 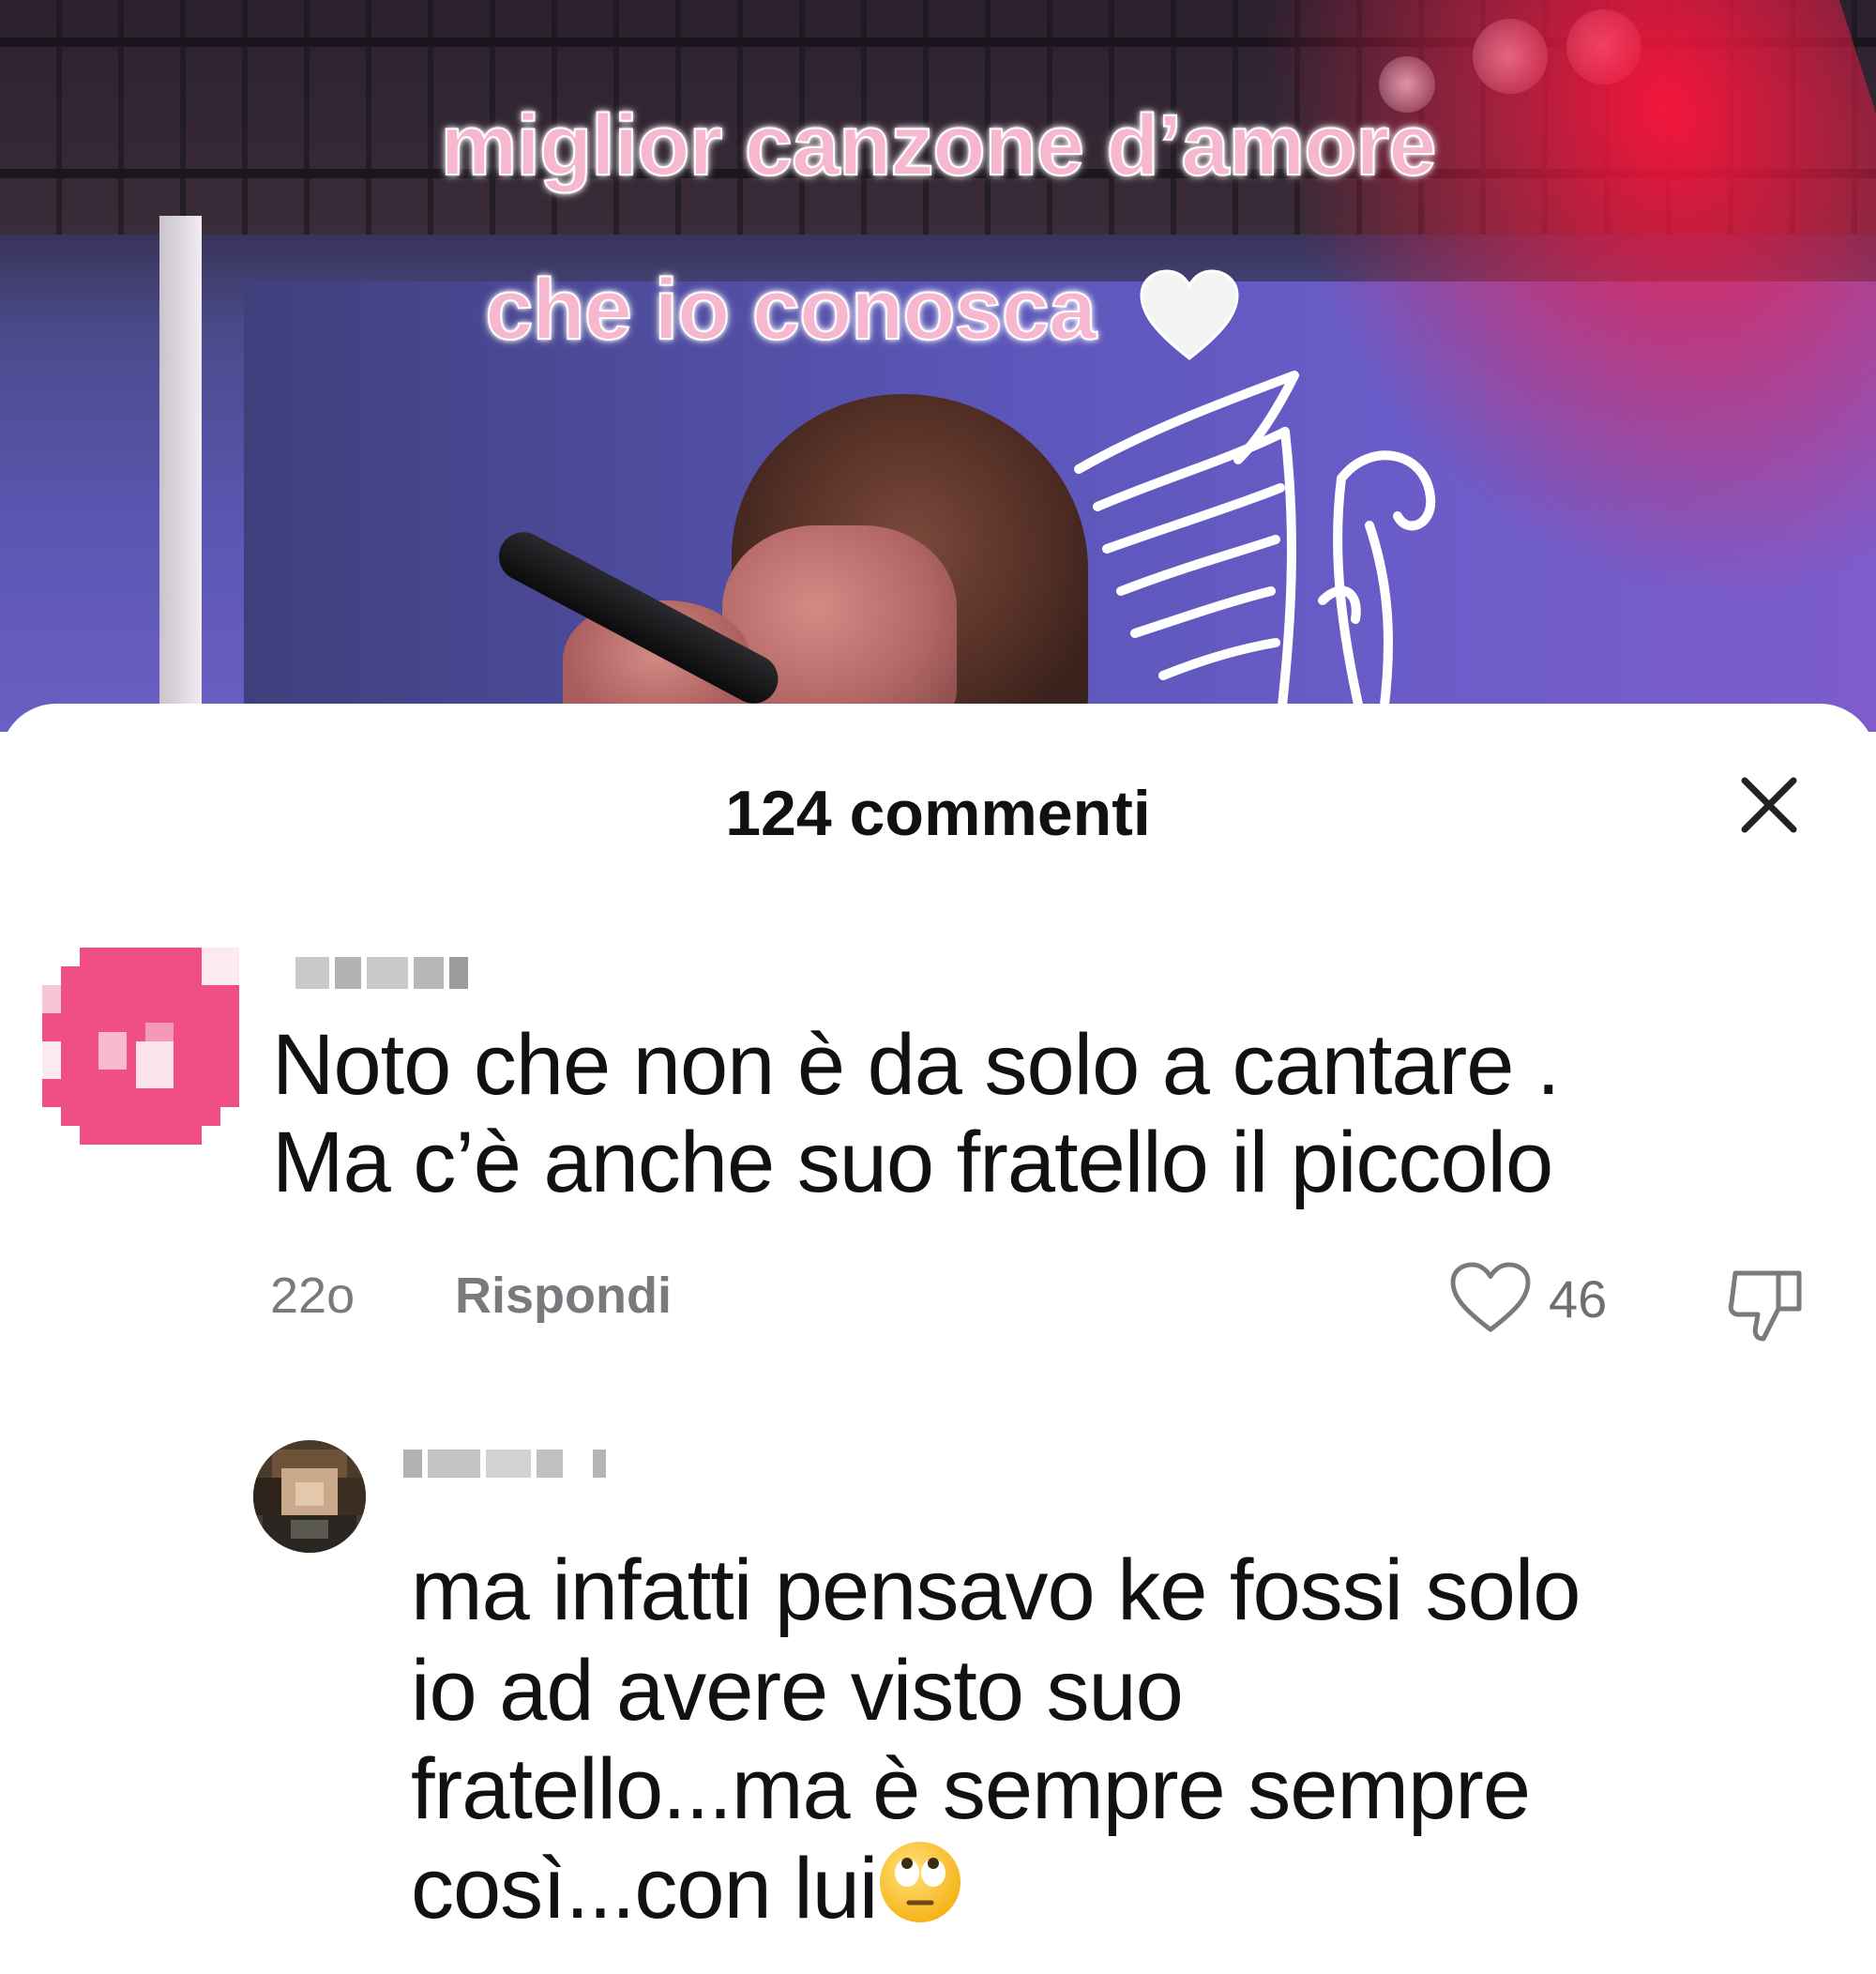 I want to click on comment-text-line: fratello...ma è sempre sempre, so click(x=971, y=1789).